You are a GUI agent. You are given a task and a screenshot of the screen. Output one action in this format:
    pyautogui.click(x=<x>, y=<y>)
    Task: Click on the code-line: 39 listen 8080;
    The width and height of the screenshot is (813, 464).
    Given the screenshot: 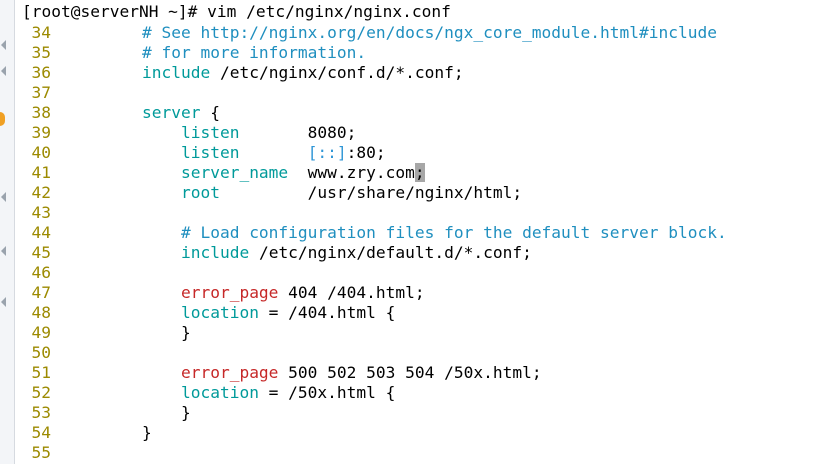 What is the action you would take?
    pyautogui.click(x=186, y=133)
    